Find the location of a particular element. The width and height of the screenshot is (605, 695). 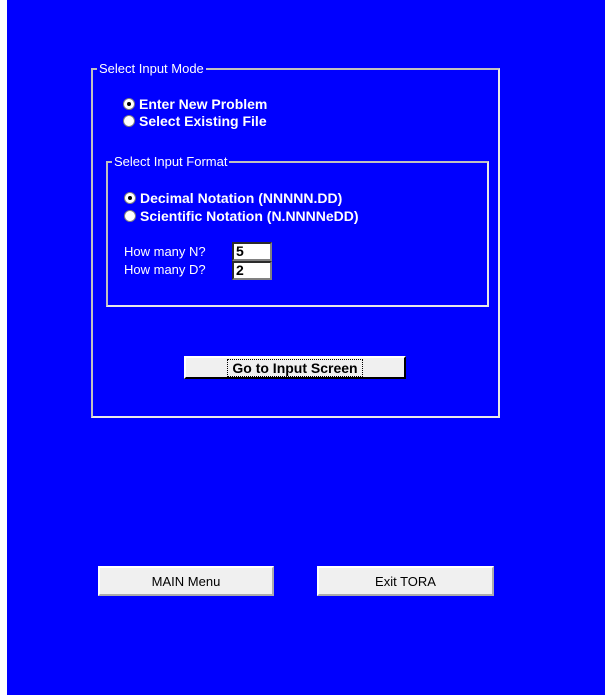

radio-label: Select Existing File is located at coordinates (203, 121).